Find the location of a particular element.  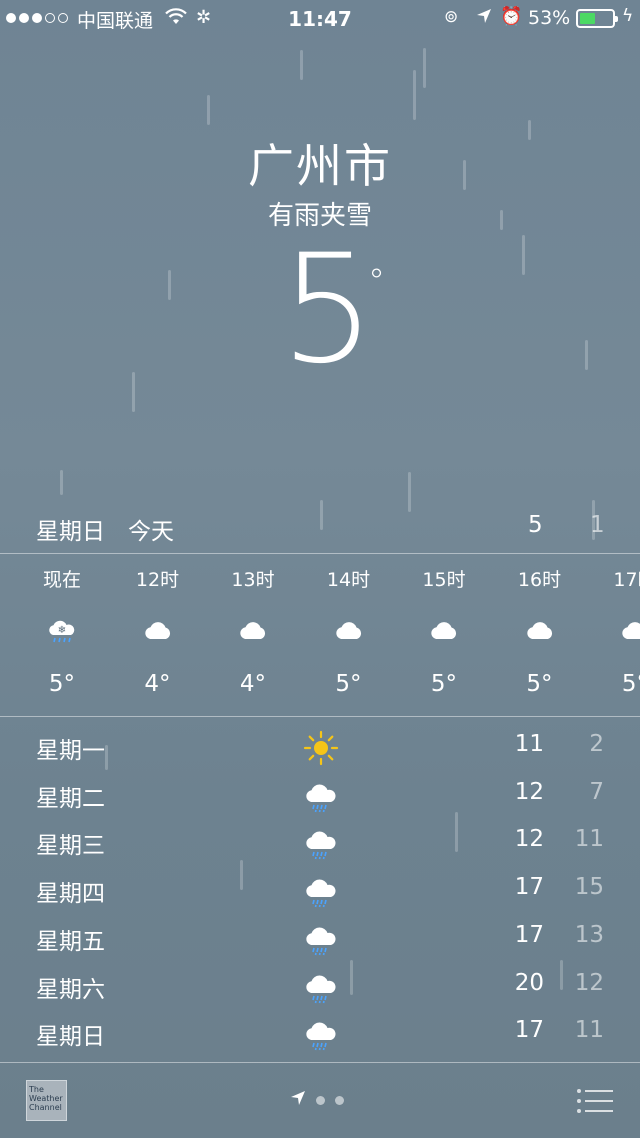

hour-label: 14时 is located at coordinates (348, 580).